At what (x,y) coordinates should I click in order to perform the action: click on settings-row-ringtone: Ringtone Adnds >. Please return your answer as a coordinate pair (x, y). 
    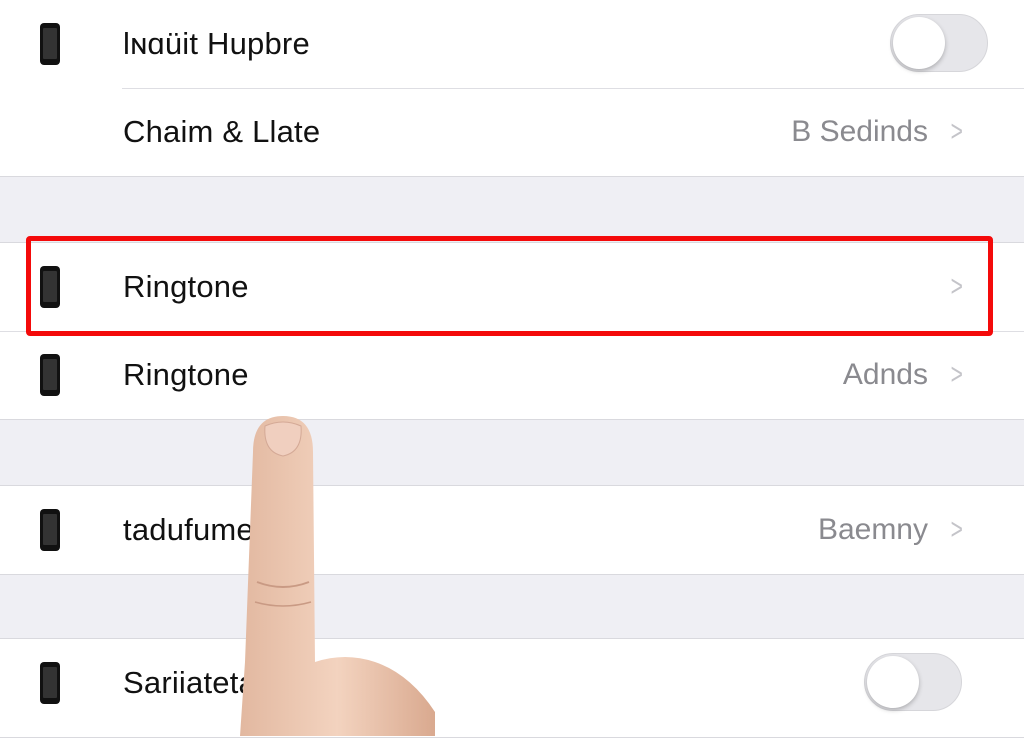
    Looking at the image, I should click on (512, 375).